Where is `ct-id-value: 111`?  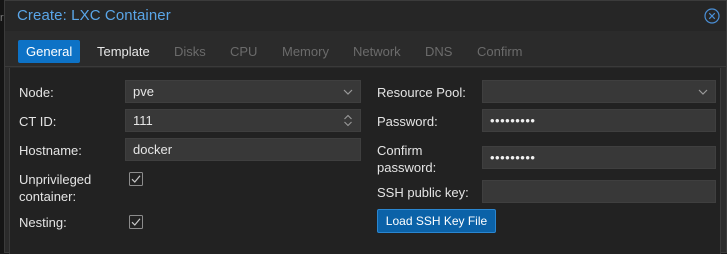
ct-id-value: 111 is located at coordinates (143, 120).